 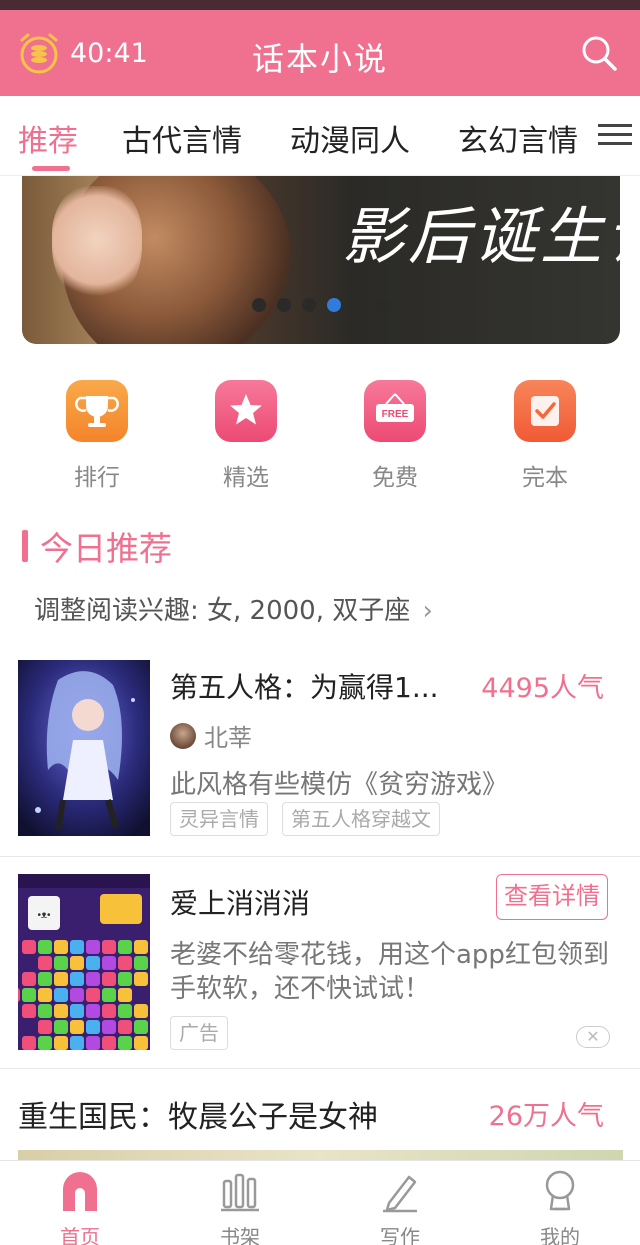 I want to click on adjust-interest-link: 调整阅读兴趣: 女, 2000, 双子座 ›, so click(x=233, y=608).